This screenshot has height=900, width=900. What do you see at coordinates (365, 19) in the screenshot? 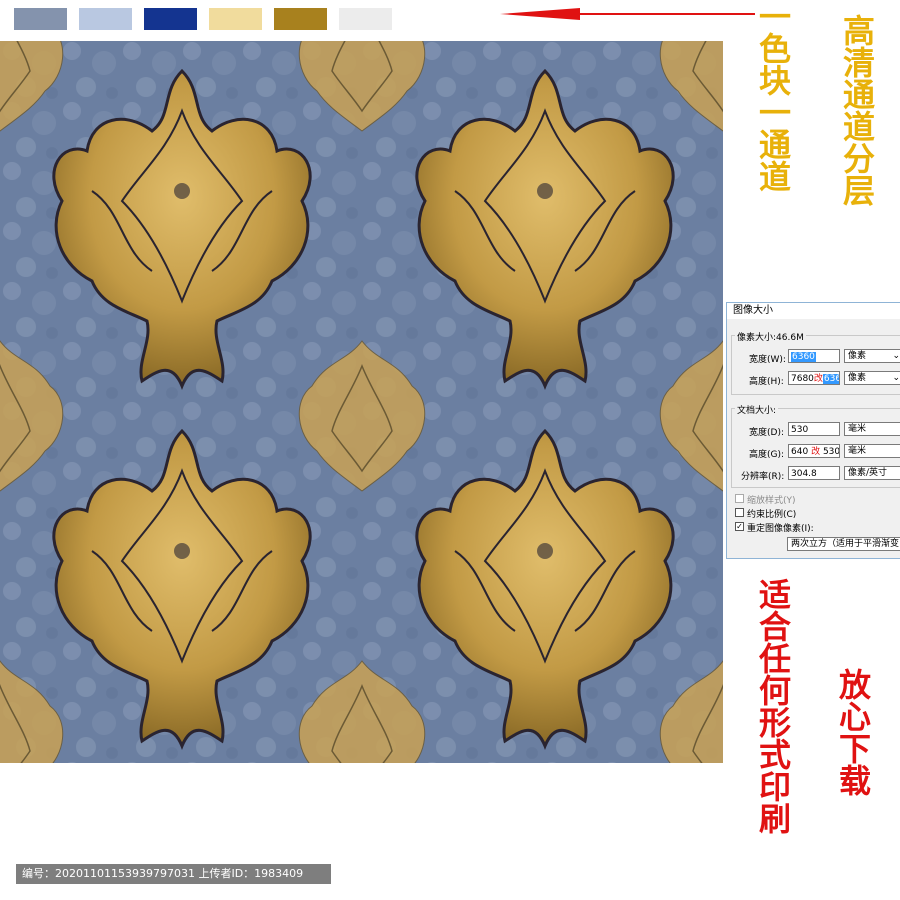
I see `swatch-light-gray` at bounding box center [365, 19].